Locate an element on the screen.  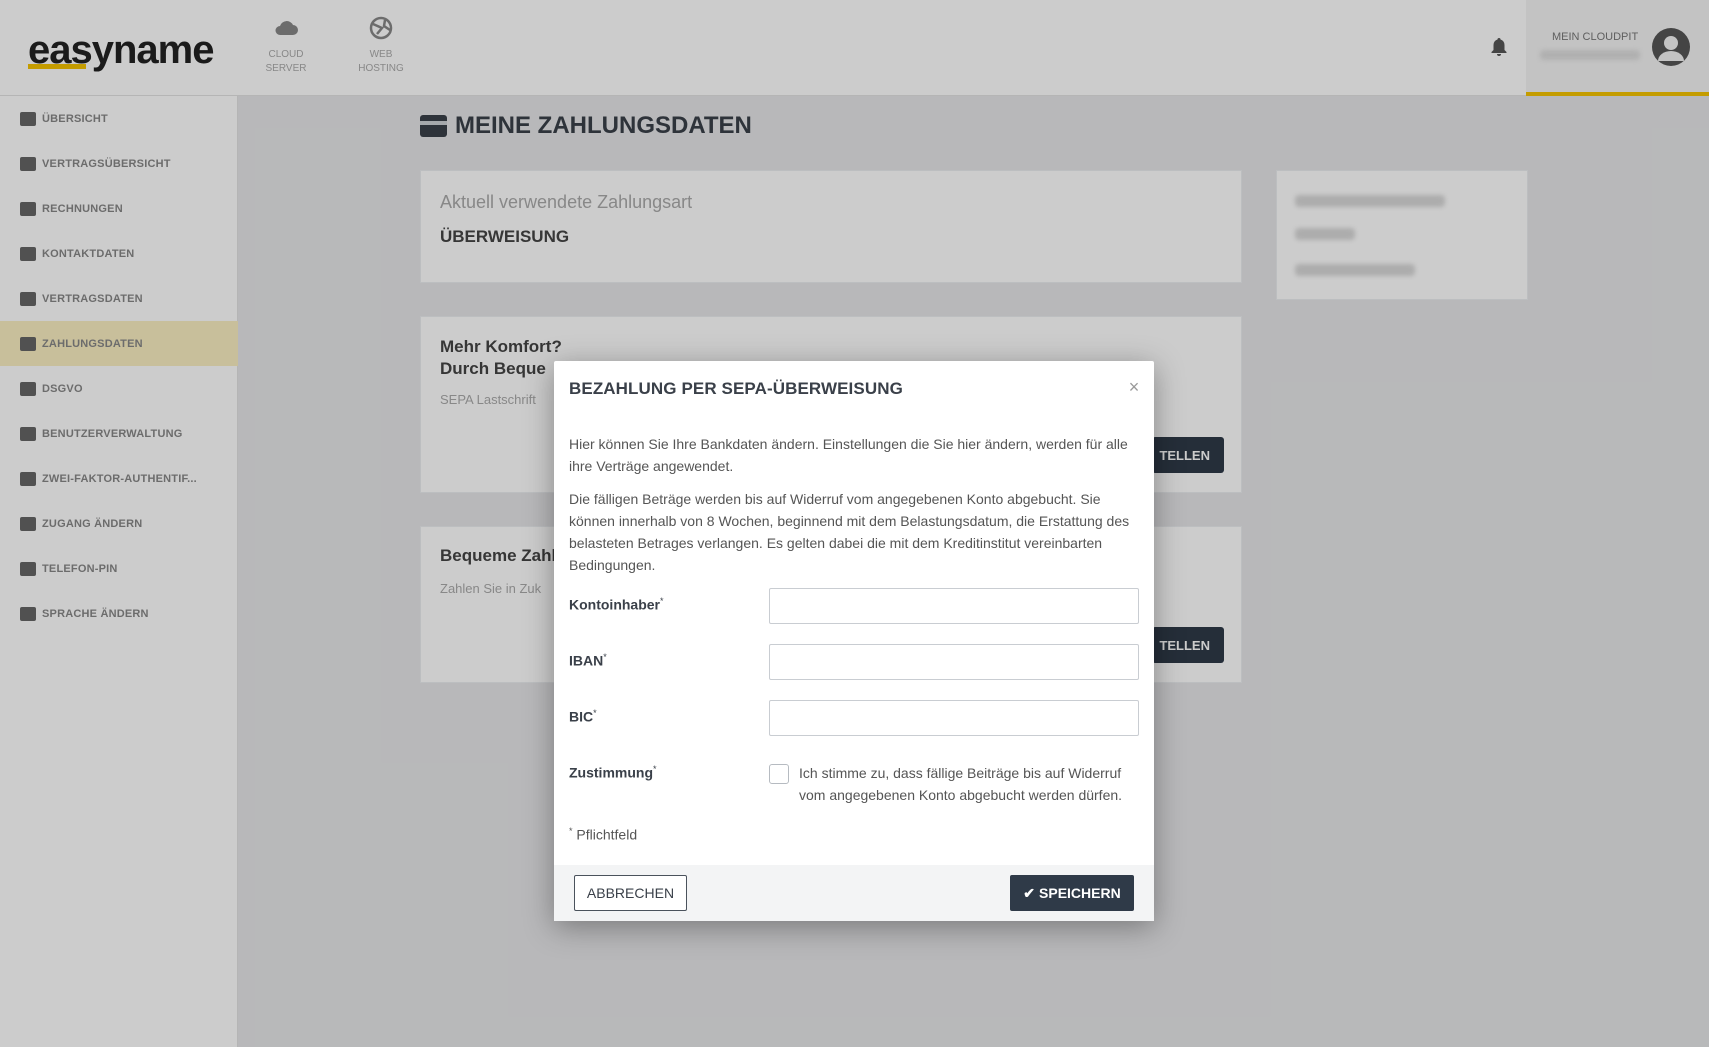
required-field-note: * Pflichtfeld is located at coordinates (603, 834).